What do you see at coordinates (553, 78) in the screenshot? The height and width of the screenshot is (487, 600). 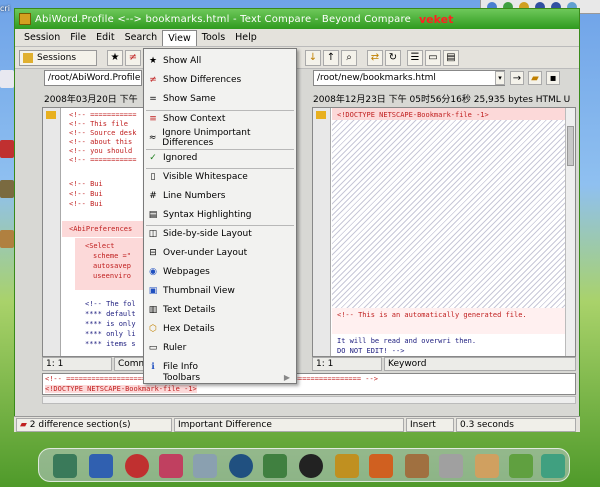 I see `right-save-icon: ▪` at bounding box center [553, 78].